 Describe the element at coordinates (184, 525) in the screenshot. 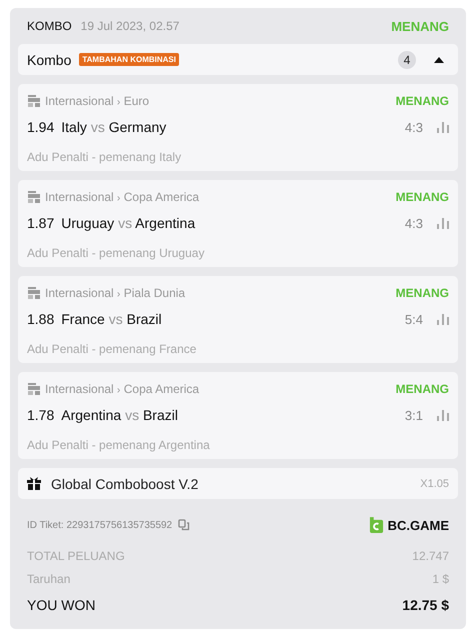

I see `copy-icon` at that location.